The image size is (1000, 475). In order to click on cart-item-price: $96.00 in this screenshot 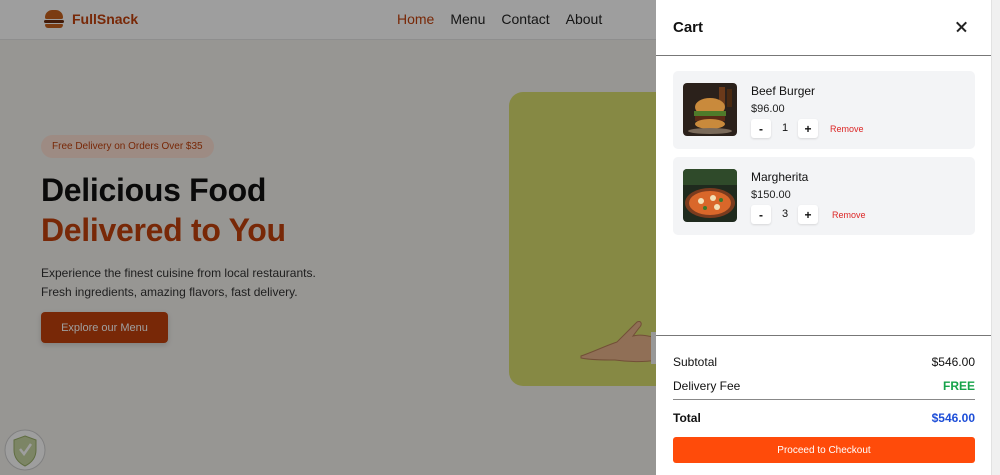, I will do `click(768, 109)`.